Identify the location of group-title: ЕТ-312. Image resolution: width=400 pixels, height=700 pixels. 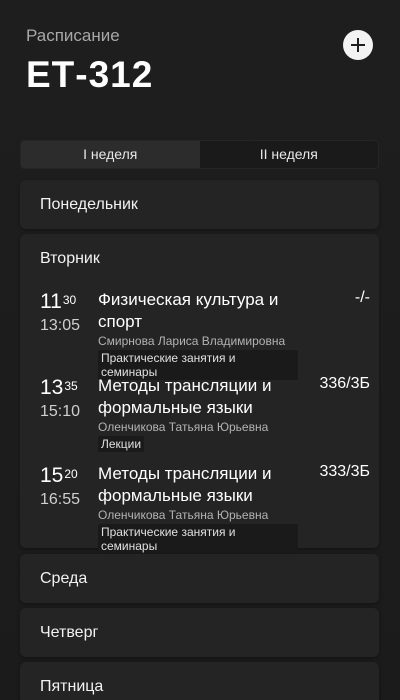
(90, 74).